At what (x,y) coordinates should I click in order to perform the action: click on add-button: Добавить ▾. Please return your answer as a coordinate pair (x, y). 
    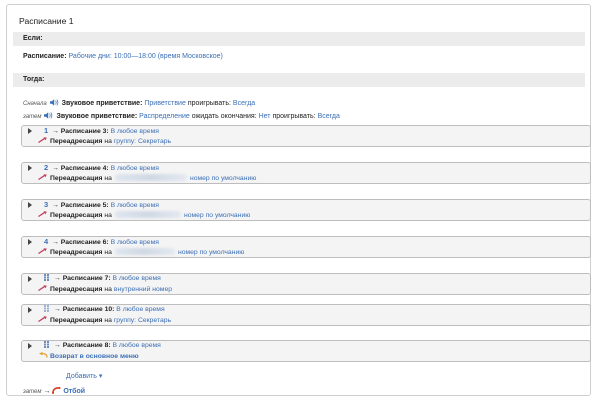
    Looking at the image, I should click on (84, 376).